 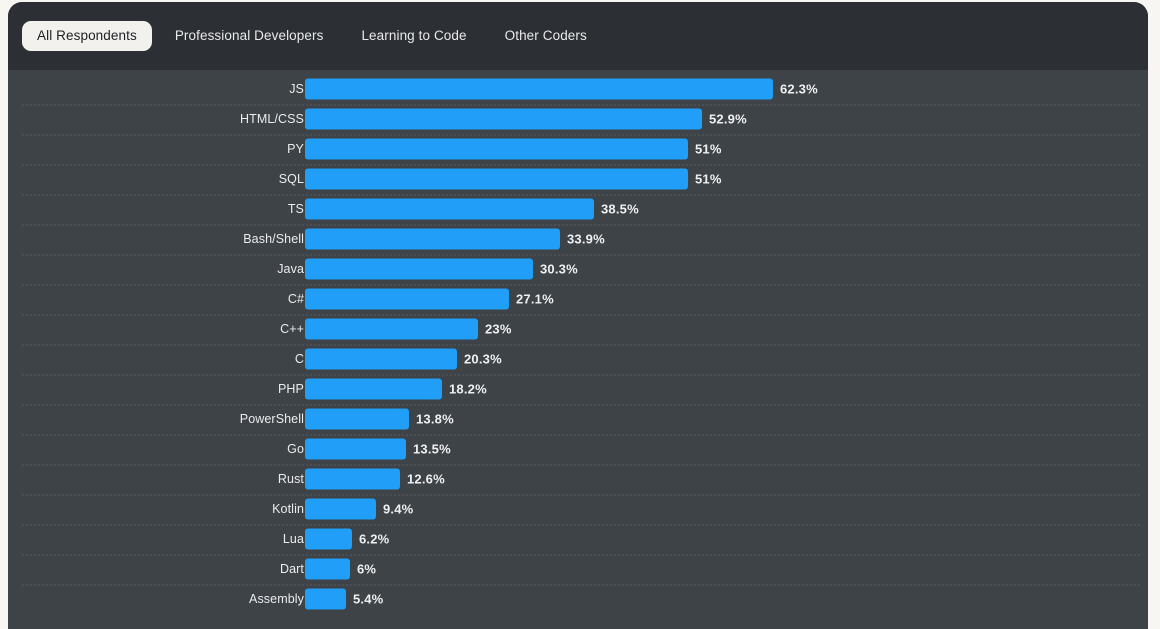 I want to click on bar-category-label: PowerShell, so click(x=271, y=419).